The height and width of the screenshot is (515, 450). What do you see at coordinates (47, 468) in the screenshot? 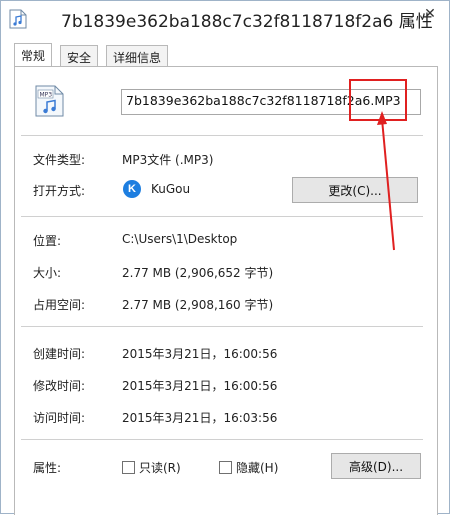
I see `attributes-label: 属性:` at bounding box center [47, 468].